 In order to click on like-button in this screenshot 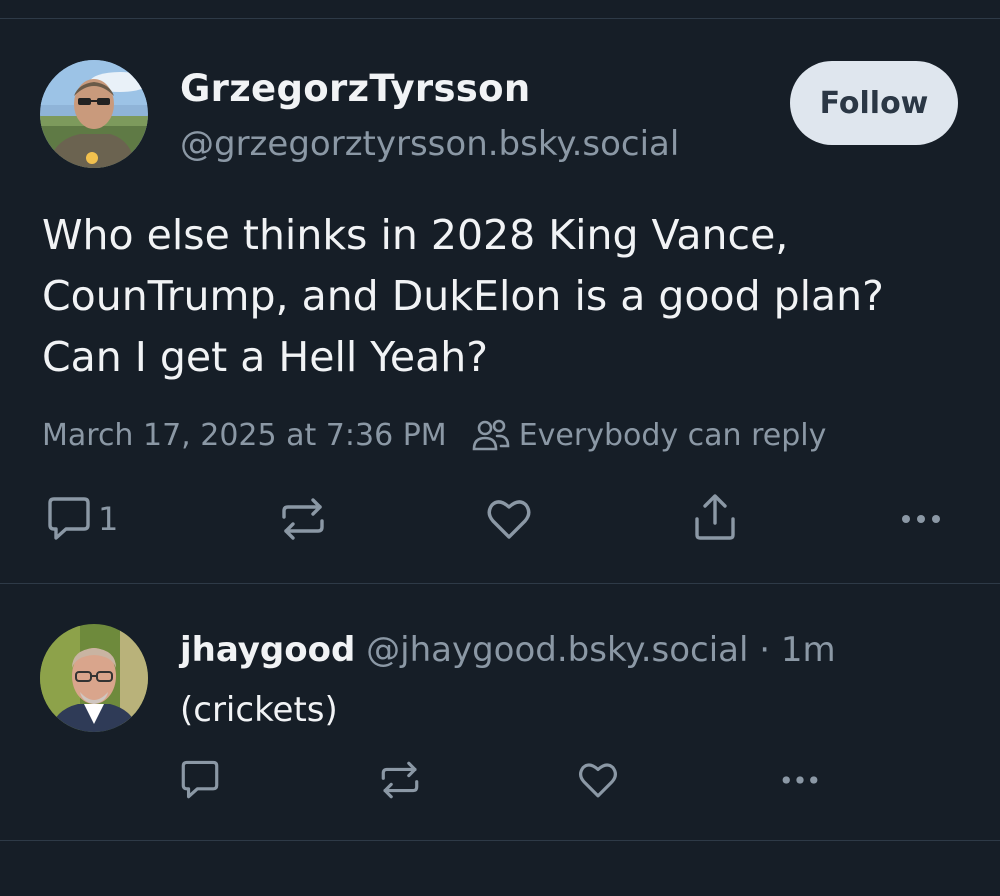, I will do `click(509, 519)`.